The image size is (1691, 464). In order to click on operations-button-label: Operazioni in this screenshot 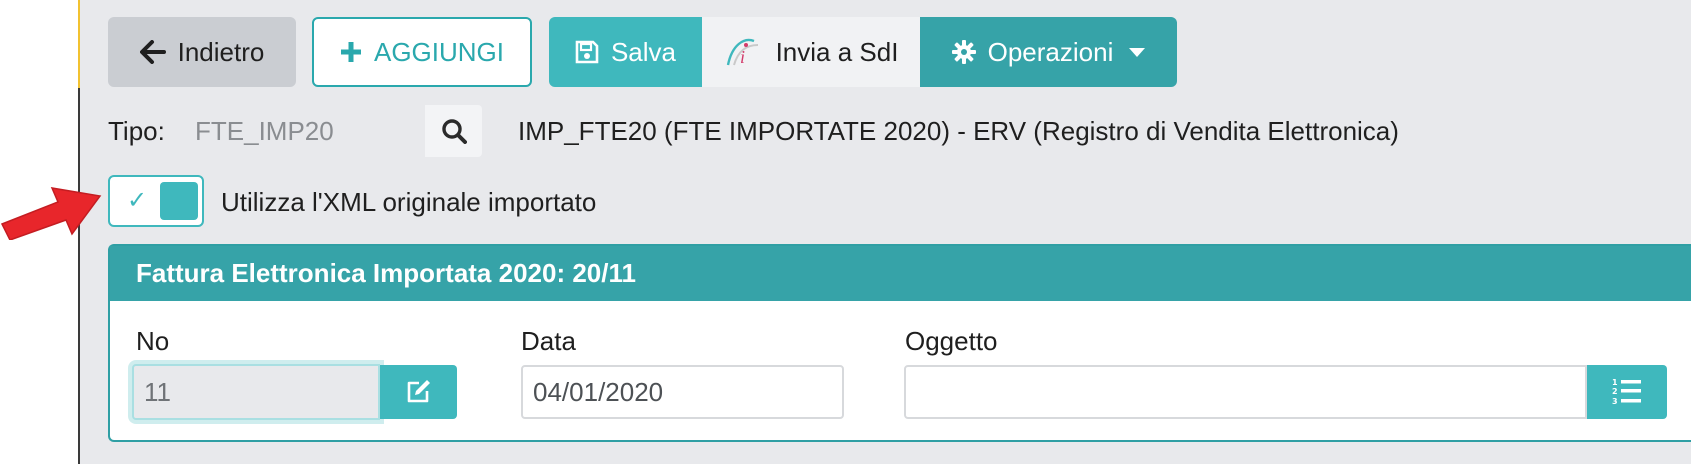, I will do `click(1050, 51)`.